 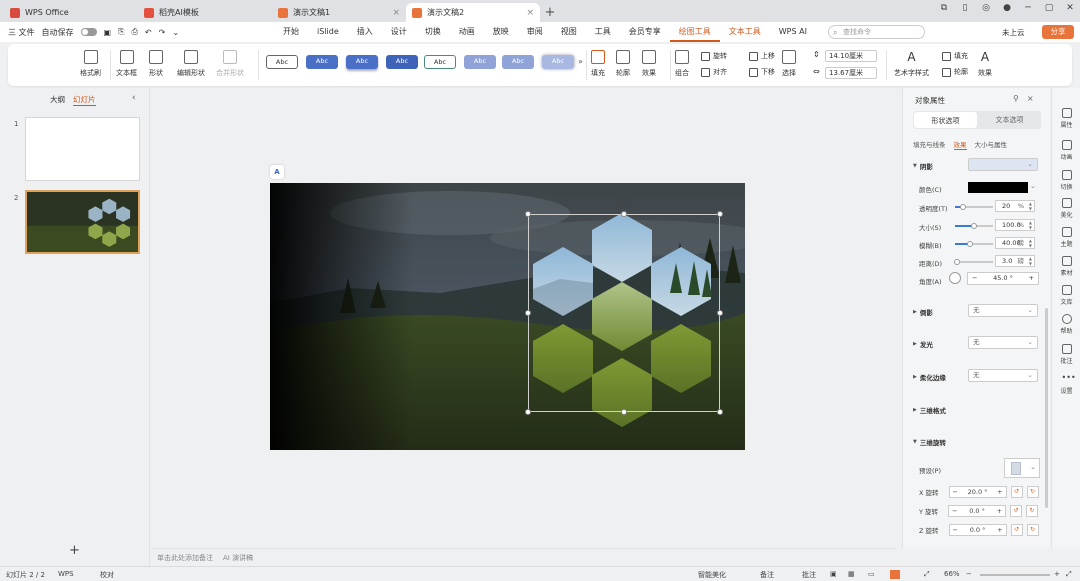 What do you see at coordinates (535, 32) in the screenshot?
I see `tab-review: 审阅` at bounding box center [535, 32].